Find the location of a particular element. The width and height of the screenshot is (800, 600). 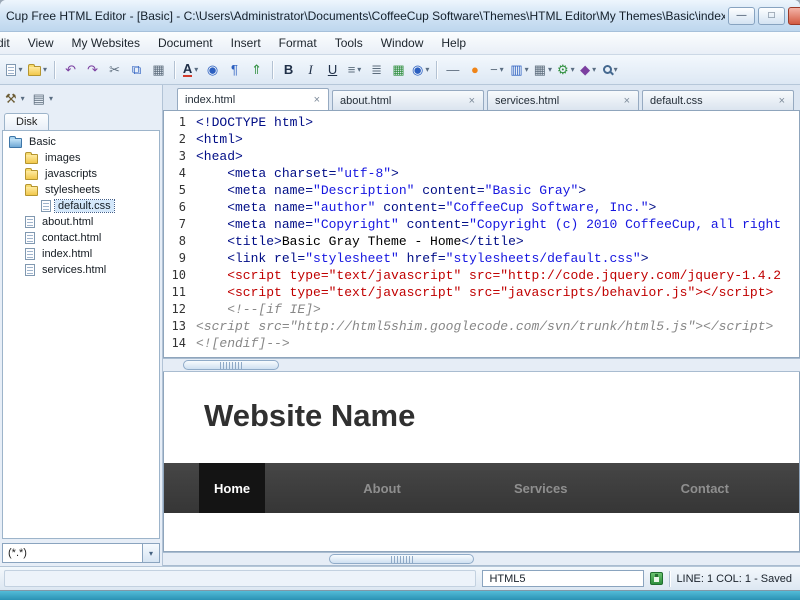

tree-item-services-html: services.html is located at coordinates (81, 270).